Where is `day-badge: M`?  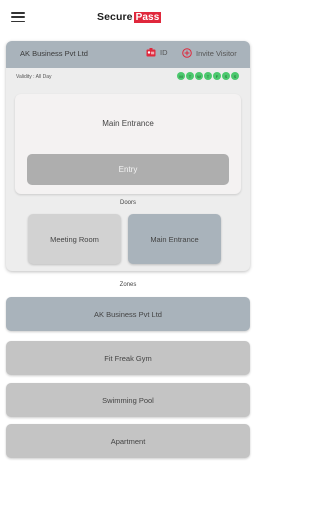 day-badge: M is located at coordinates (181, 76).